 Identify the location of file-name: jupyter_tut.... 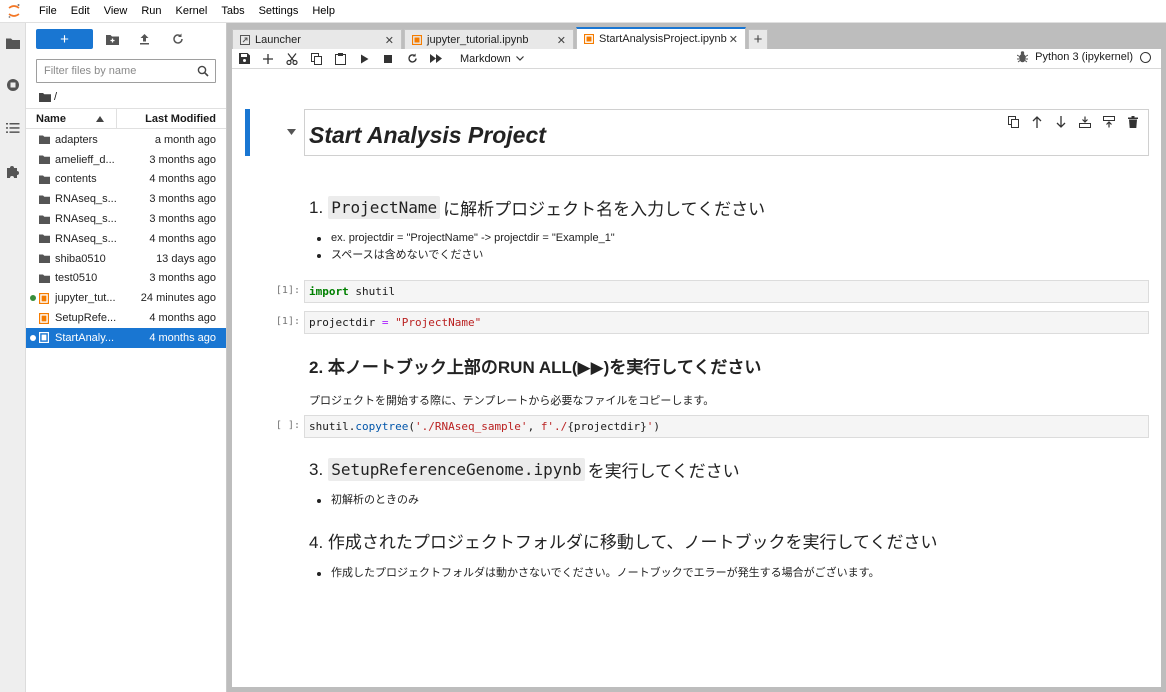
(85, 298).